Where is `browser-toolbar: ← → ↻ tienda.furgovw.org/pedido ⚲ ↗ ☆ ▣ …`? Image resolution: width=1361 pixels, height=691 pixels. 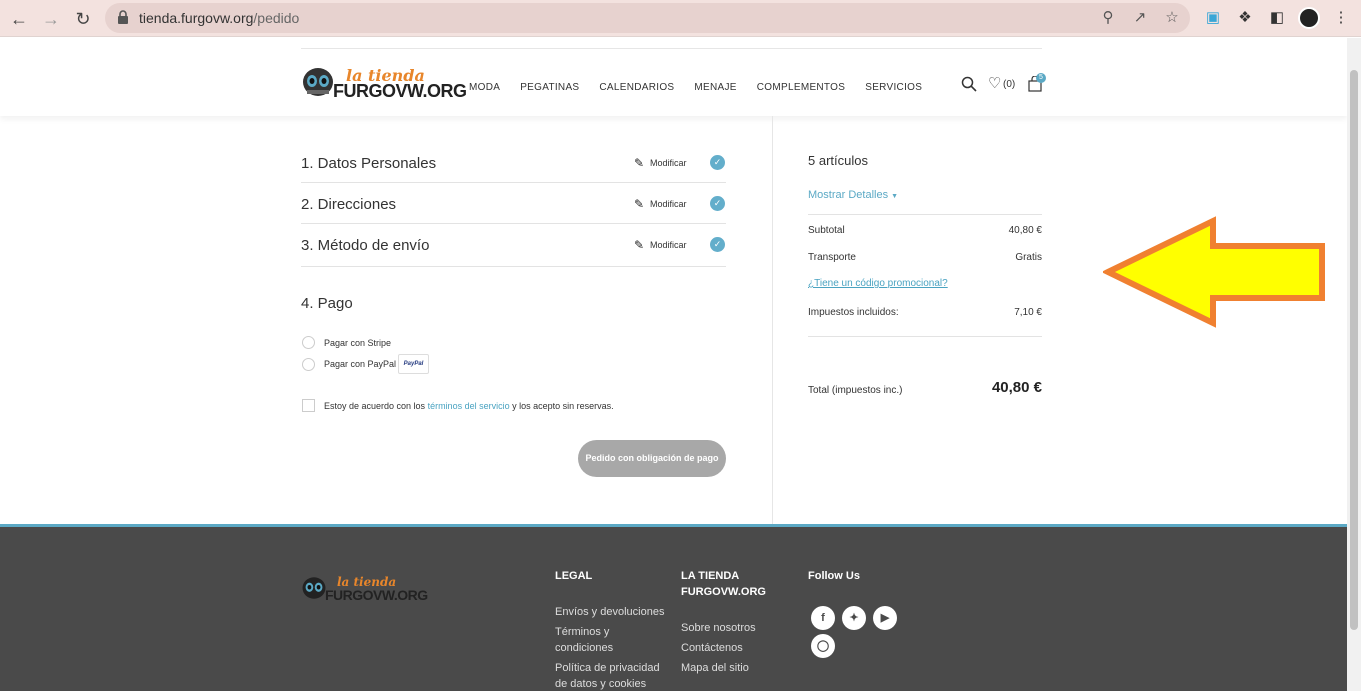
browser-toolbar: ← → ↻ tienda.furgovw.org/pedido ⚲ ↗ ☆ ▣ … is located at coordinates (680, 18).